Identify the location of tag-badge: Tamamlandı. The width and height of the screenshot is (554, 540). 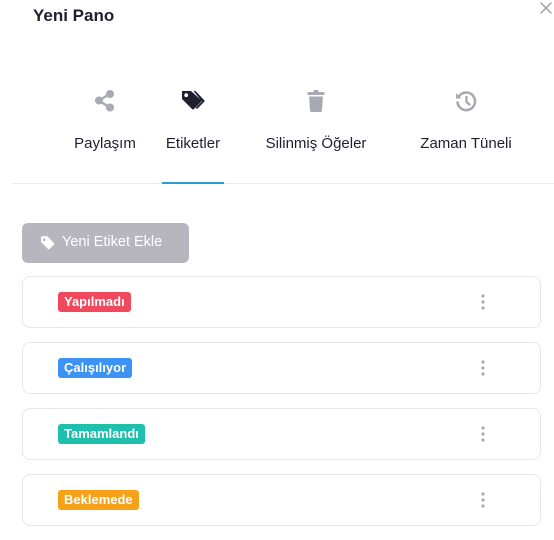
(101, 434).